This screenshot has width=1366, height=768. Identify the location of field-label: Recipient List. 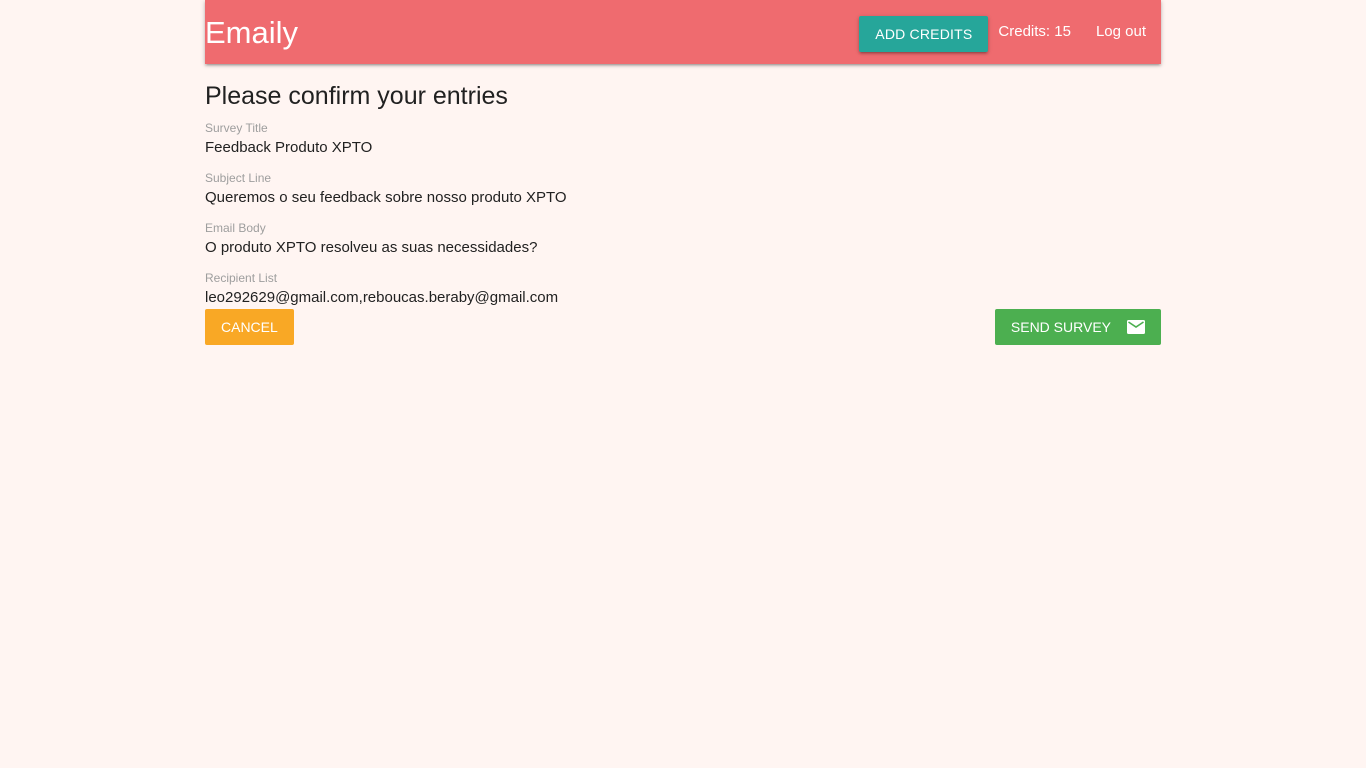
(241, 278).